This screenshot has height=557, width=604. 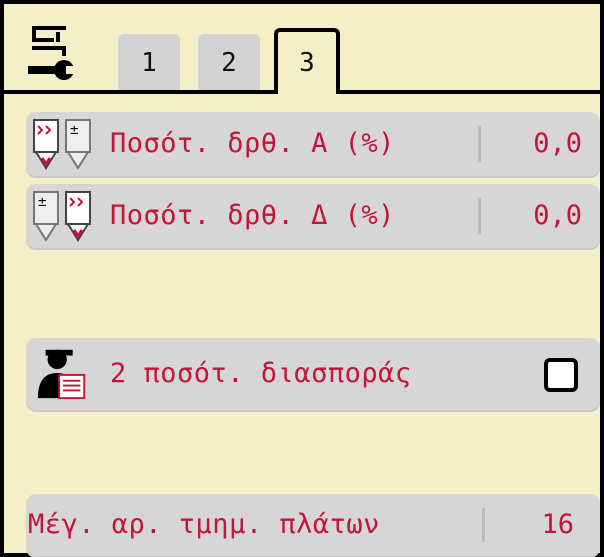 I want to click on quantity-adjust-left-icon: ±, so click(x=62, y=144).